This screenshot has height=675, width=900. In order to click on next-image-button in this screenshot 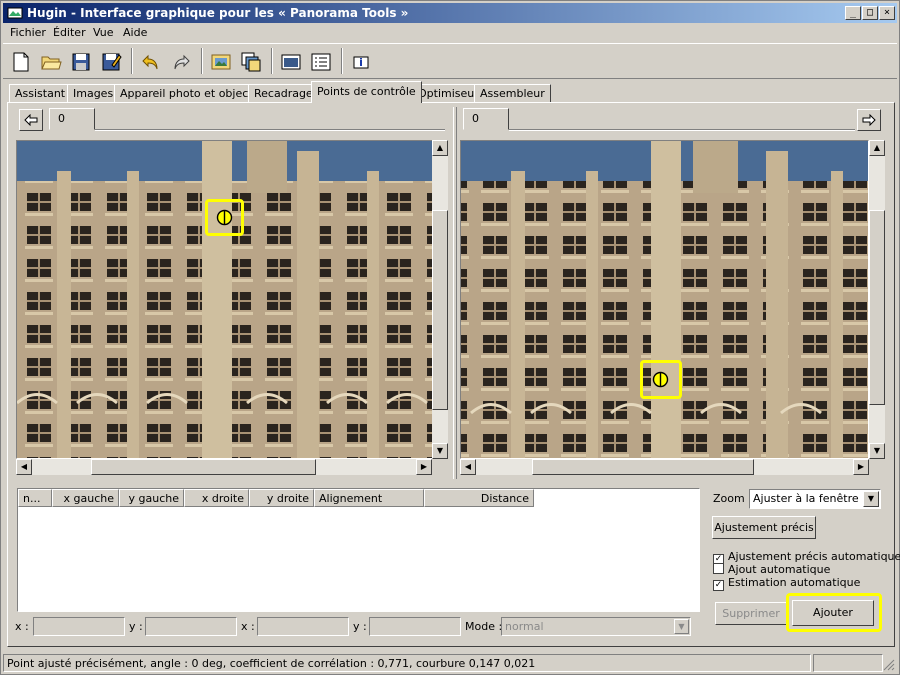, I will do `click(869, 120)`.